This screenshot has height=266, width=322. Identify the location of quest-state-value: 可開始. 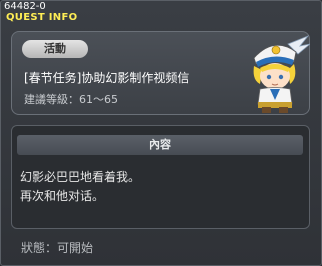
(75, 248).